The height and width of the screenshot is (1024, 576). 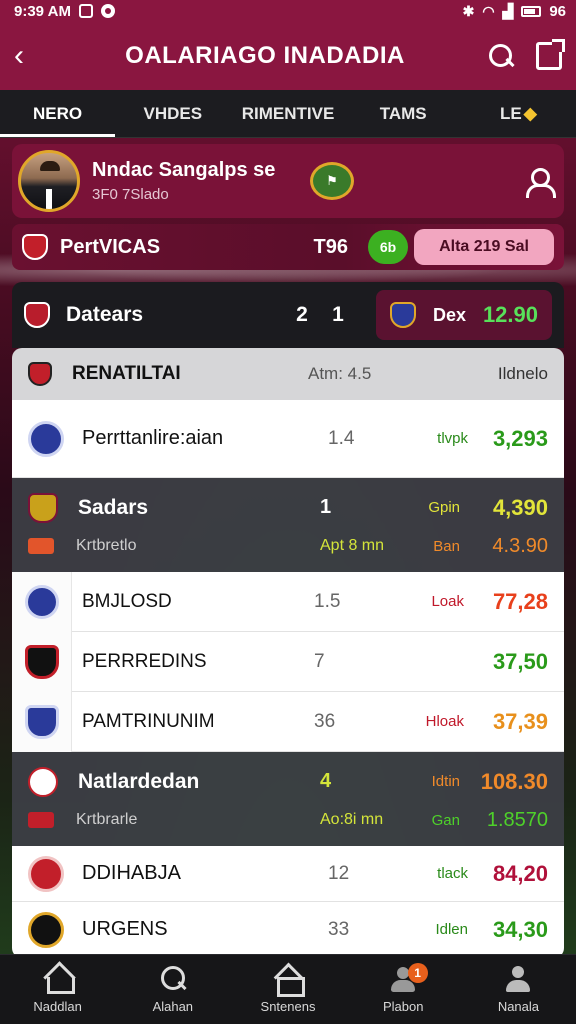 I want to click on notification-icon, so click(x=85, y=11).